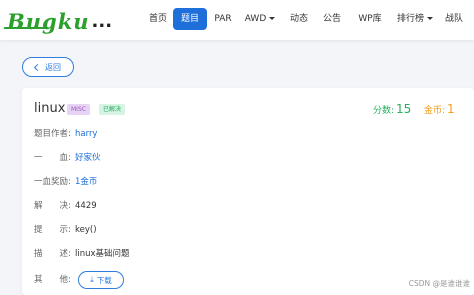 The image size is (474, 295). I want to click on solved-badge: 已解决, so click(112, 109).